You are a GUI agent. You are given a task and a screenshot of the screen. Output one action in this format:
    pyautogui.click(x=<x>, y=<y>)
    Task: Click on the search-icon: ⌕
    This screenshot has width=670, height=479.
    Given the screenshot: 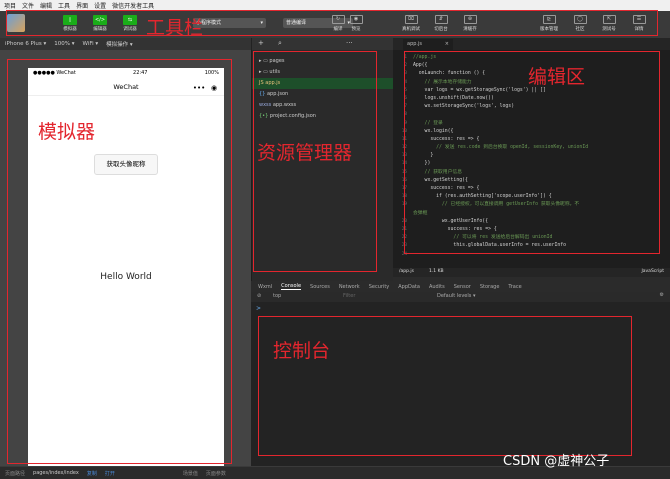 What is the action you would take?
    pyautogui.click(x=280, y=43)
    